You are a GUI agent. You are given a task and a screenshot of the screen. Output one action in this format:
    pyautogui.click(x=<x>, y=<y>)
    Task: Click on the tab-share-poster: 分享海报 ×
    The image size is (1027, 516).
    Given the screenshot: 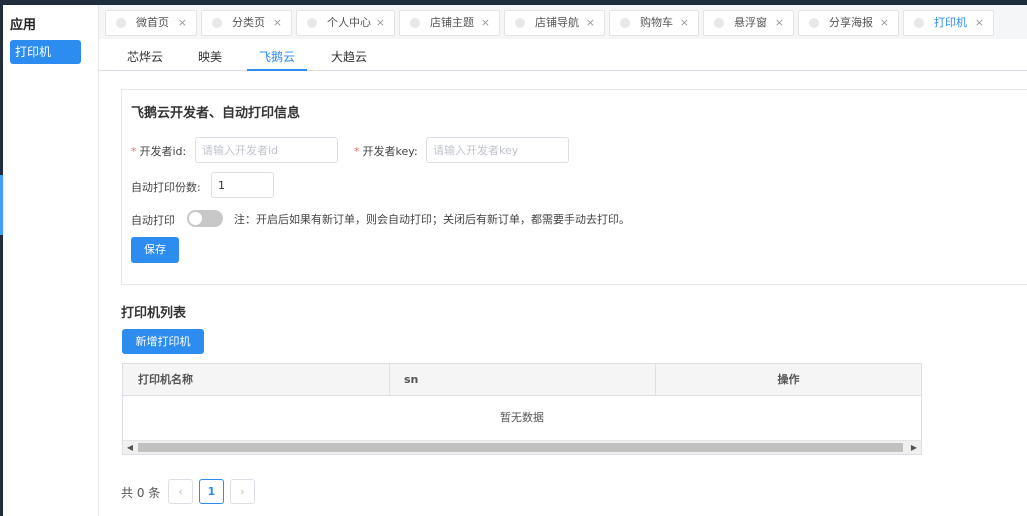 What is the action you would take?
    pyautogui.click(x=848, y=23)
    